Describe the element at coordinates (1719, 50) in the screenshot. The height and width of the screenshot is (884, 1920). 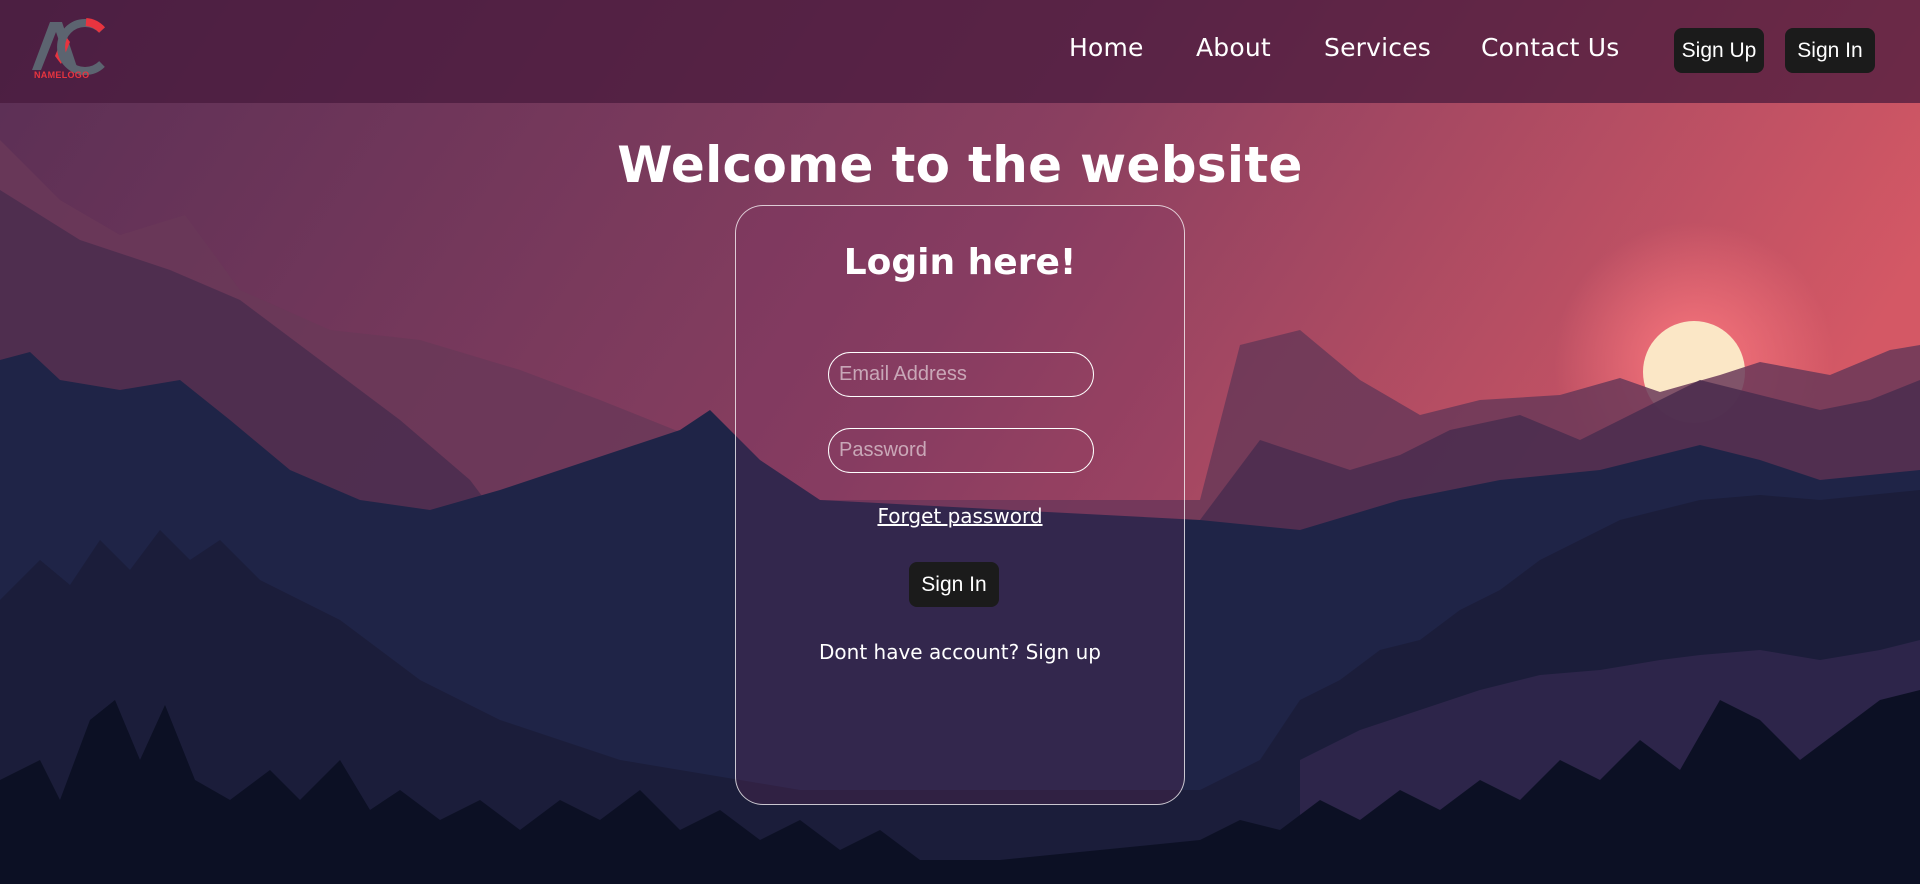
I see `signup-button: Sign Up` at that location.